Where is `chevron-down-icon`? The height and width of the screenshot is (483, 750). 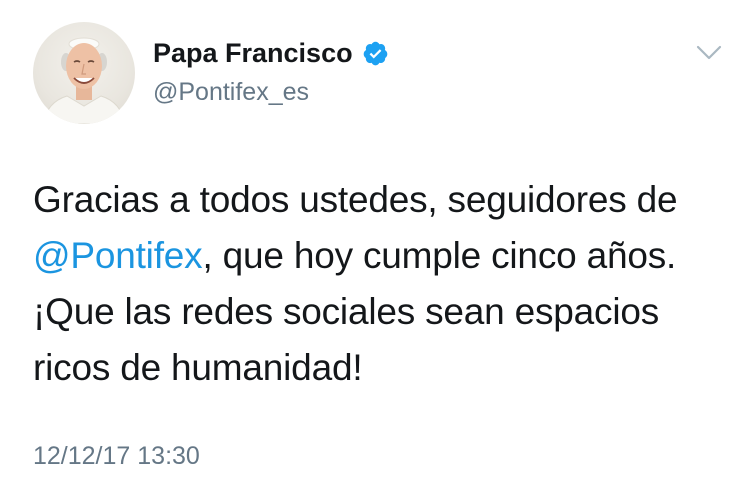
chevron-down-icon is located at coordinates (709, 53).